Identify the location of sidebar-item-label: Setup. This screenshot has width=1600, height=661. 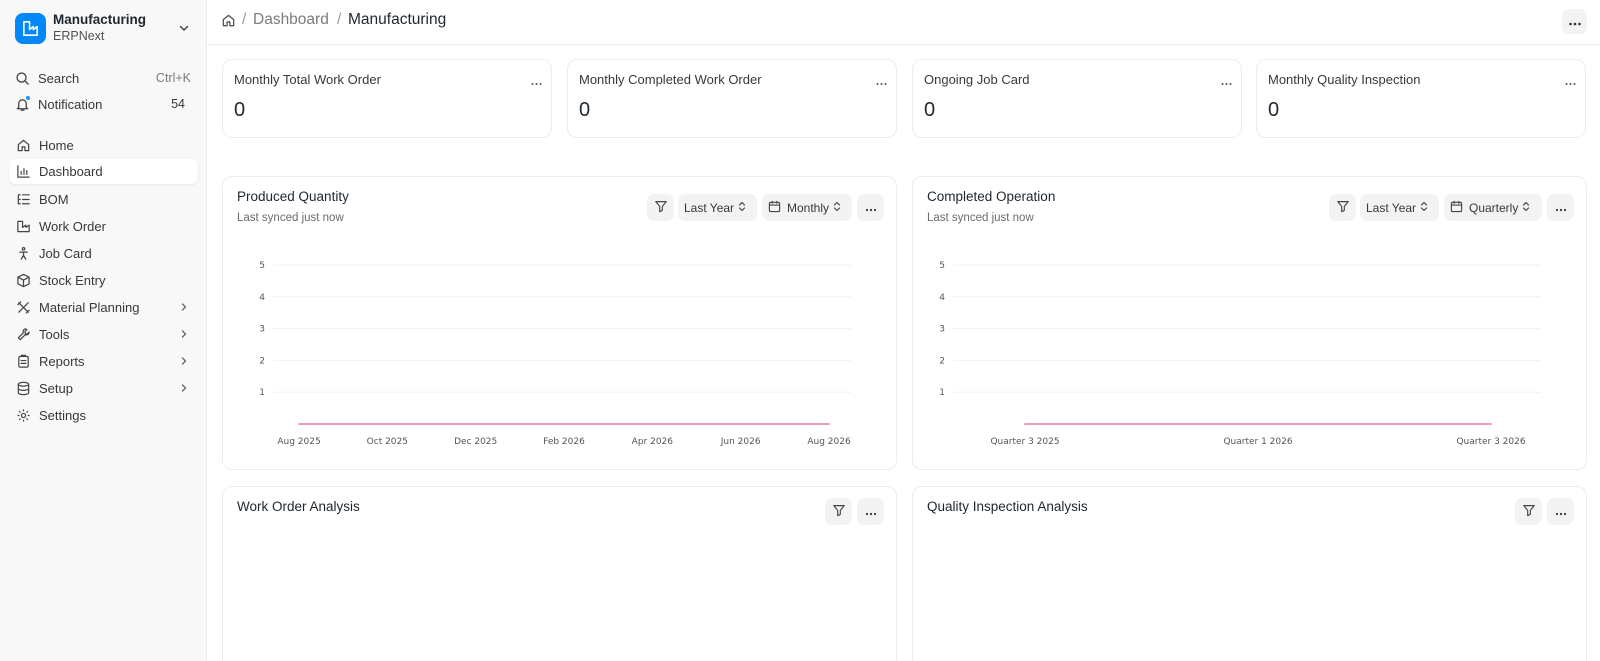
(56, 388).